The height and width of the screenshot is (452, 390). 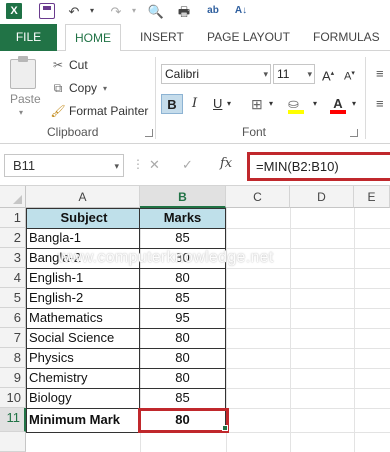 What do you see at coordinates (14, 11) in the screenshot?
I see `excel-logo-icon: X` at bounding box center [14, 11].